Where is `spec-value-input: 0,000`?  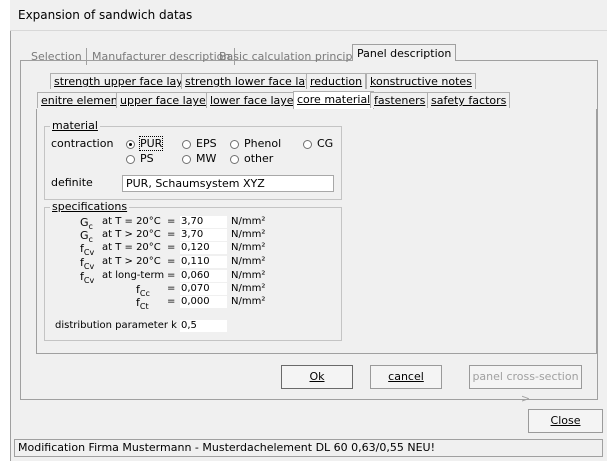
spec-value-input: 0,000 is located at coordinates (203, 302).